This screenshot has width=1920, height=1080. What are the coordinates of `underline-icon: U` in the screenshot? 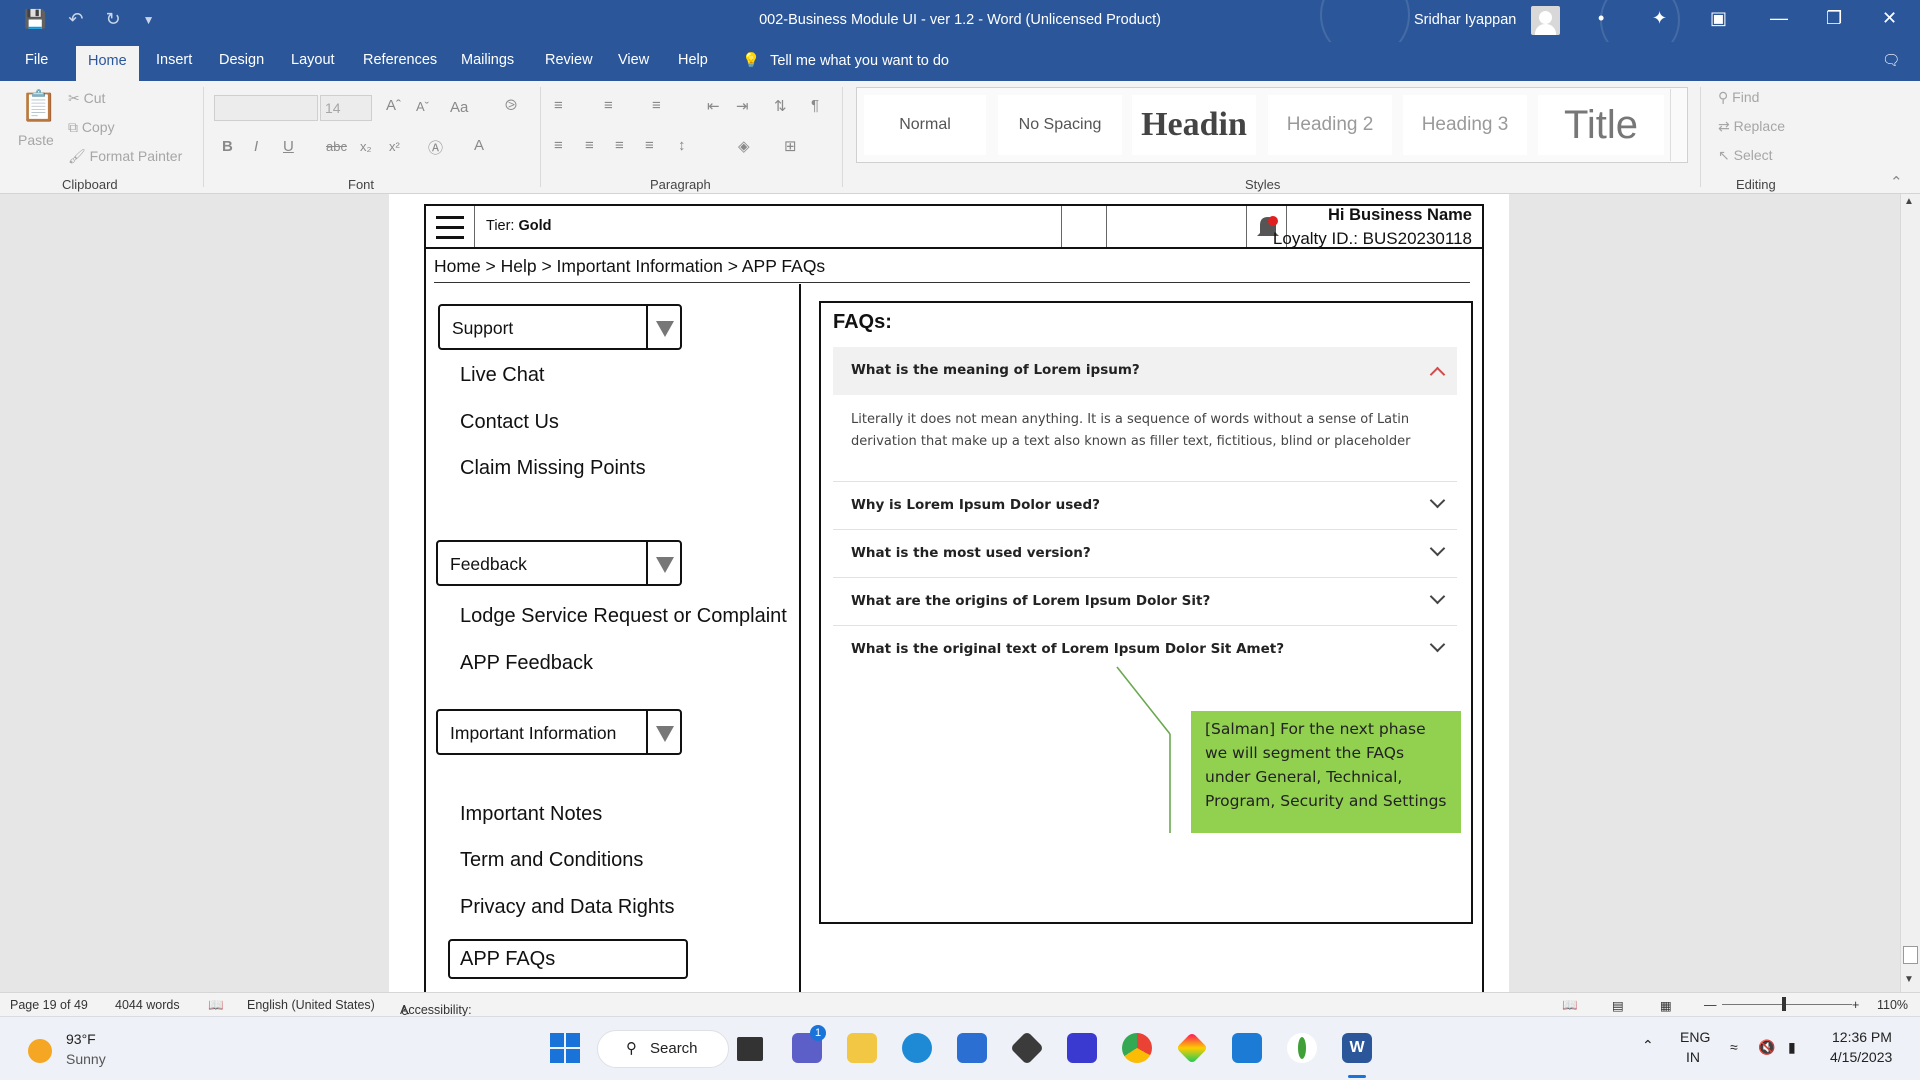 It's located at (288, 146).